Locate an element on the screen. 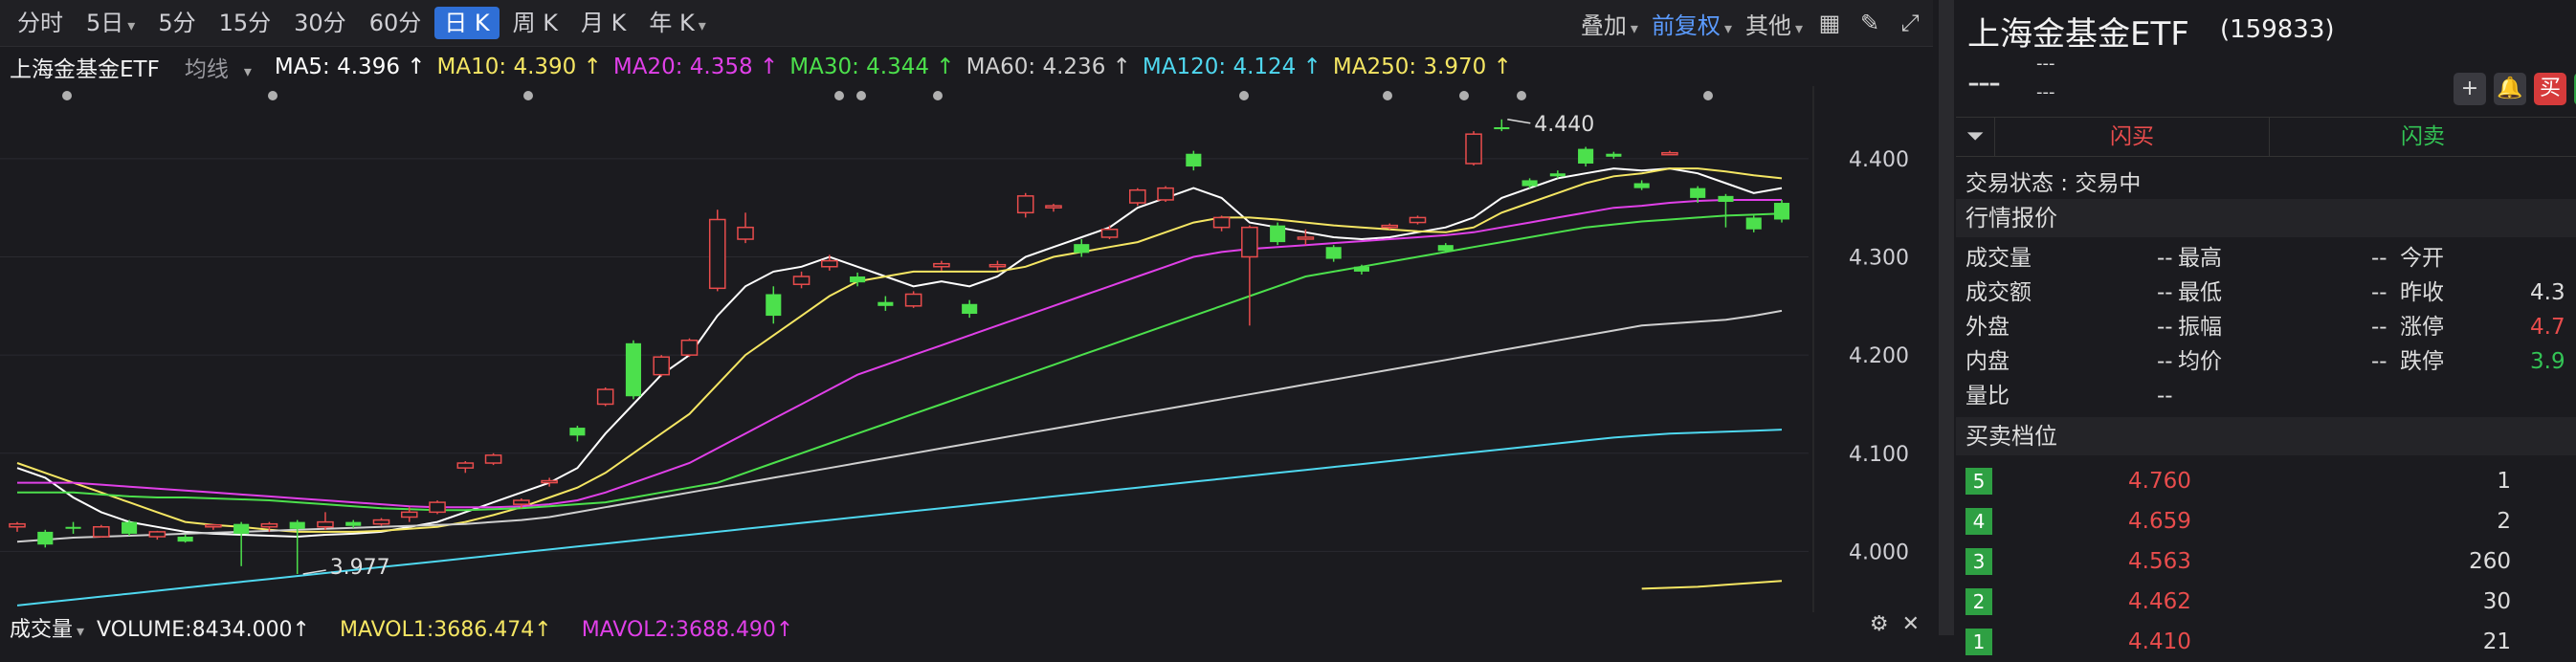 The image size is (2576, 662). period-tabs: 分时 5日 ▾ 5分 15分 30分 60分日 K周 K月 K年 K ▾ is located at coordinates (360, 23).